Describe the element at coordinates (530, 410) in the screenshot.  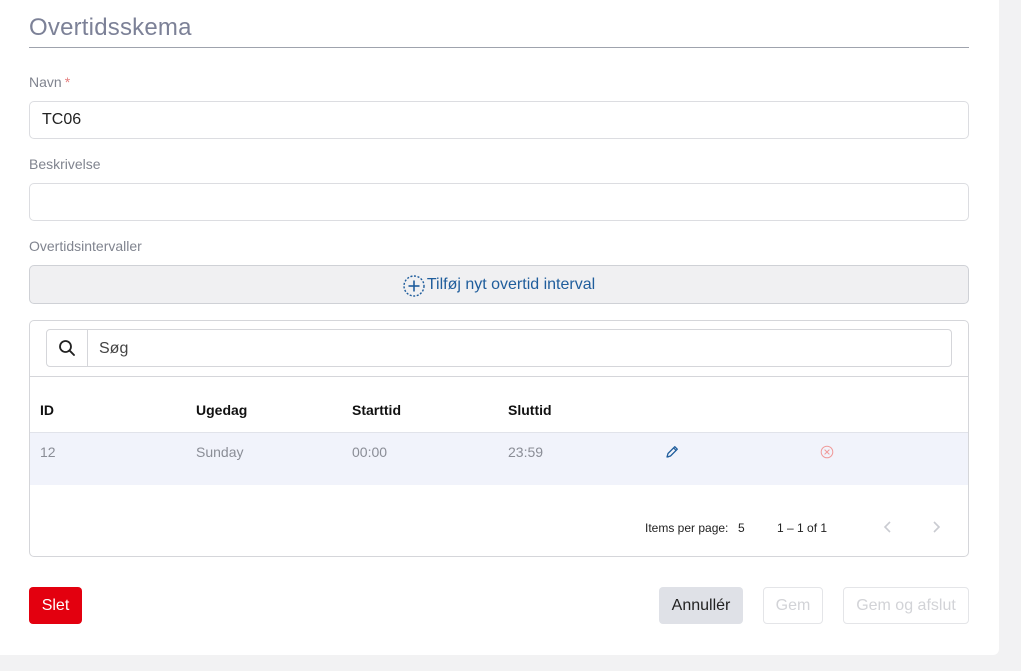
I see `column-header-end: Sluttid` at that location.